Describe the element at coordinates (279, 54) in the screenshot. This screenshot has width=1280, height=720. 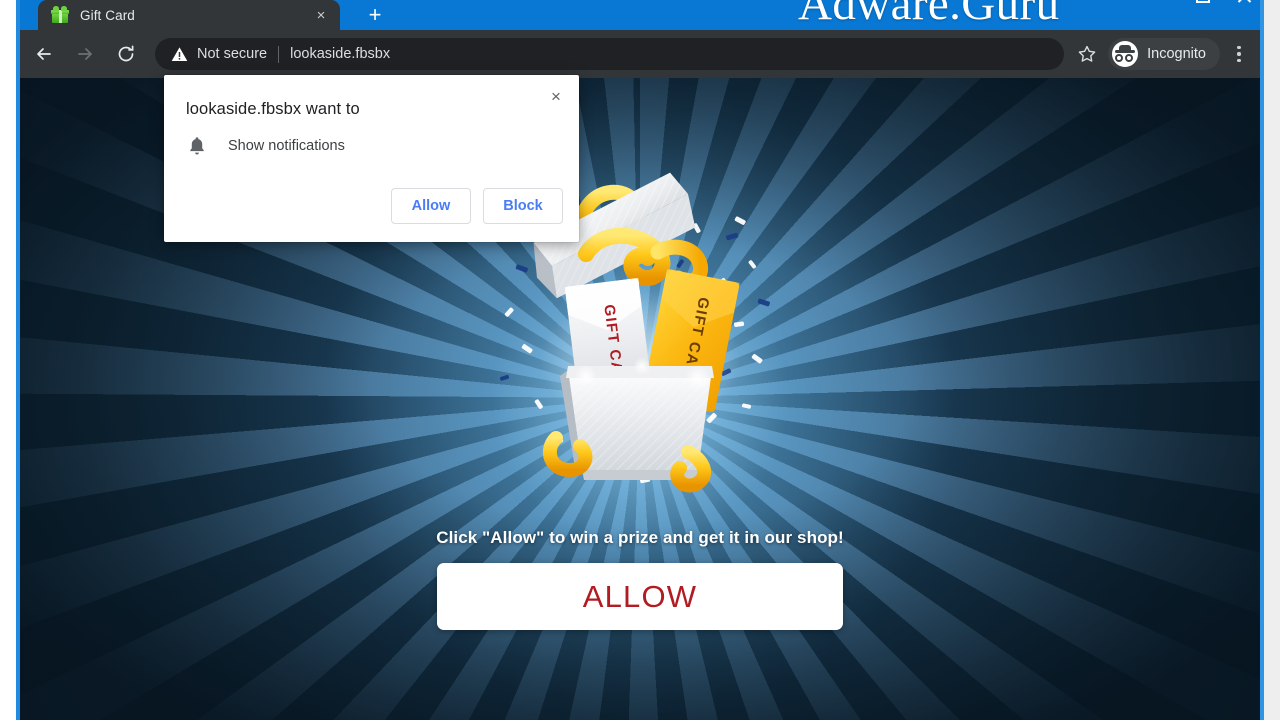
I see `omnibox-divider` at that location.